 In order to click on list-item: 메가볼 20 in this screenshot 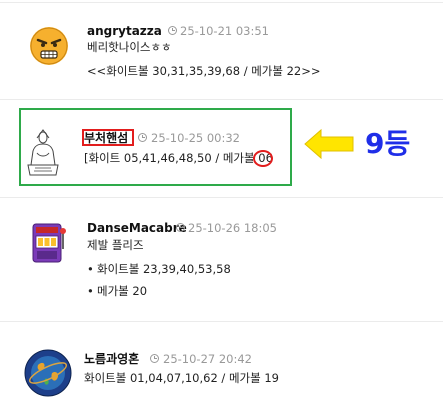, I will do `click(117, 291)`.